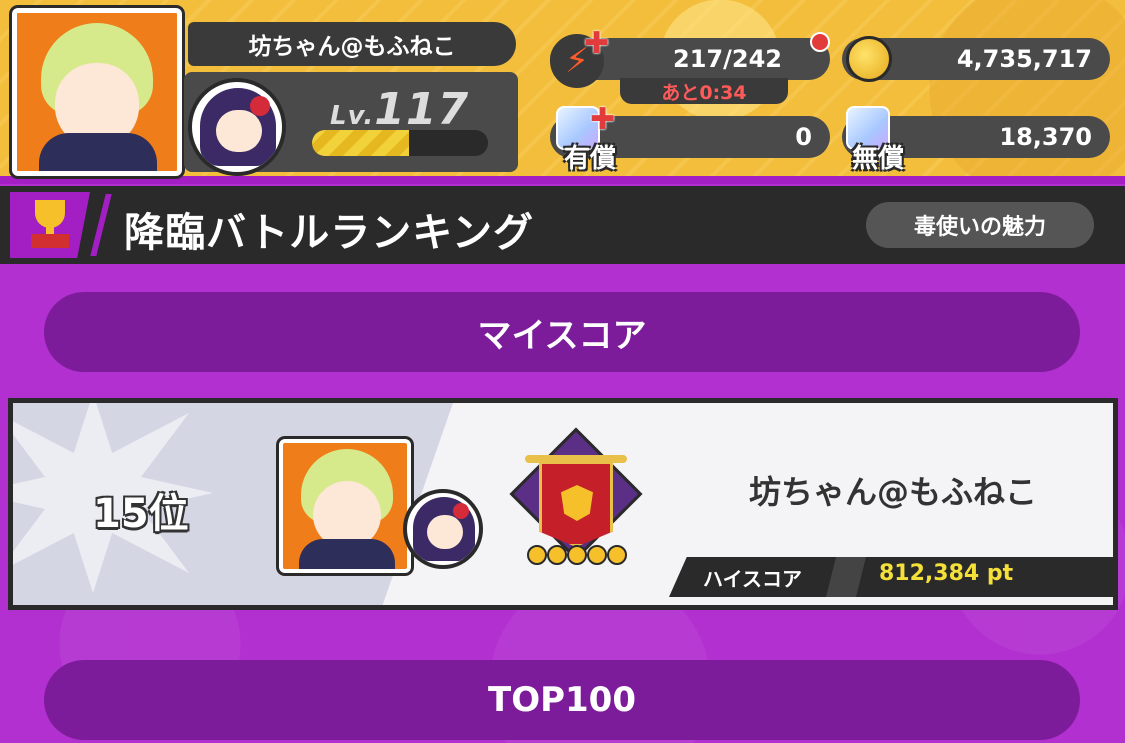  What do you see at coordinates (345, 506) in the screenshot?
I see `rank-player-avatar` at bounding box center [345, 506].